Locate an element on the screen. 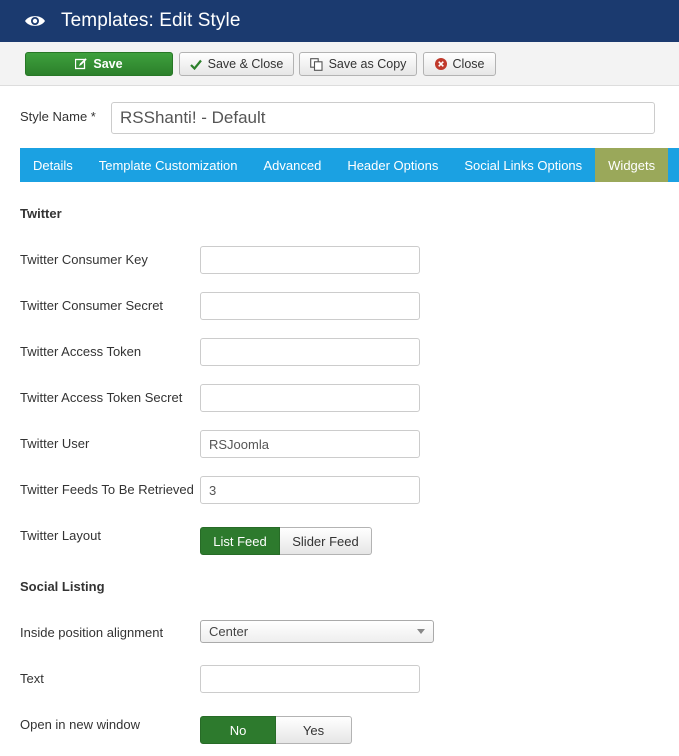 The image size is (679, 756). list-feed-option: List Feed is located at coordinates (240, 541).